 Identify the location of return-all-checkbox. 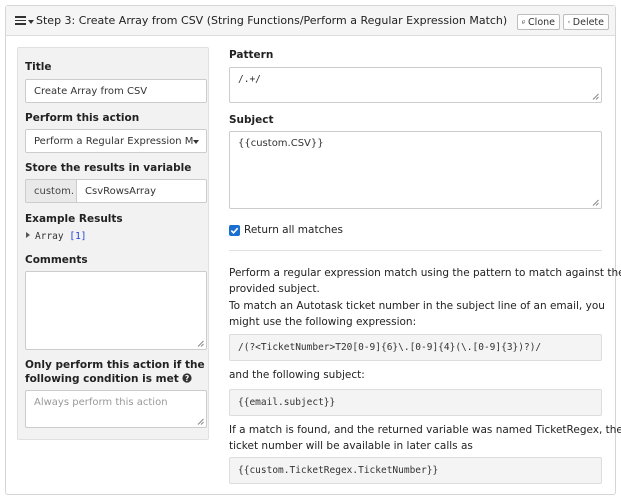
(234, 230).